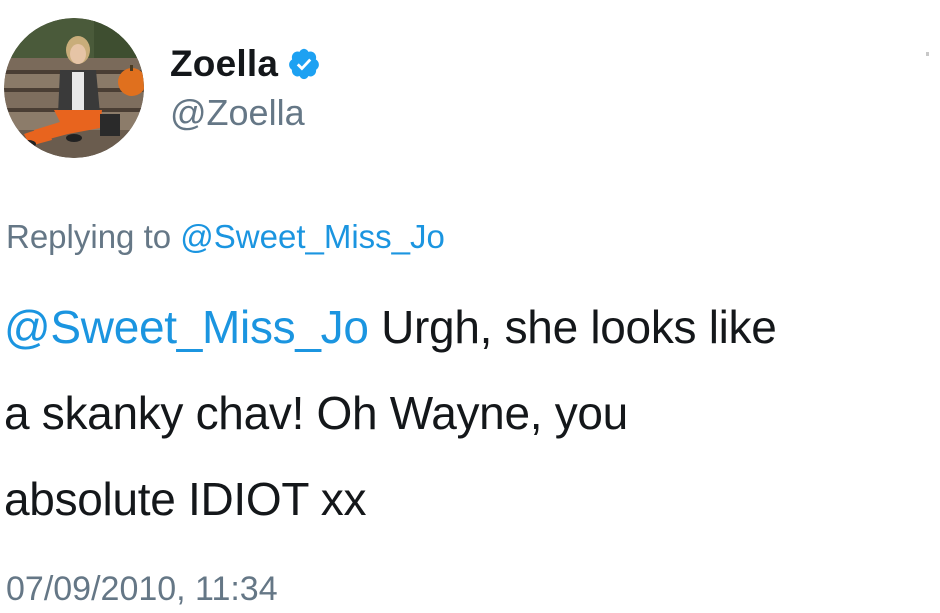 The width and height of the screenshot is (940, 613). I want to click on tweet-text-line-3: absolute IDIOT xx, so click(185, 499).